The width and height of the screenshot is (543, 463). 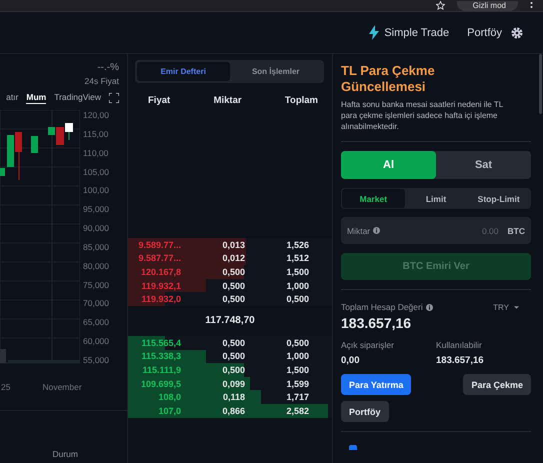 I want to click on ask-price: 120.167,8, so click(x=160, y=271).